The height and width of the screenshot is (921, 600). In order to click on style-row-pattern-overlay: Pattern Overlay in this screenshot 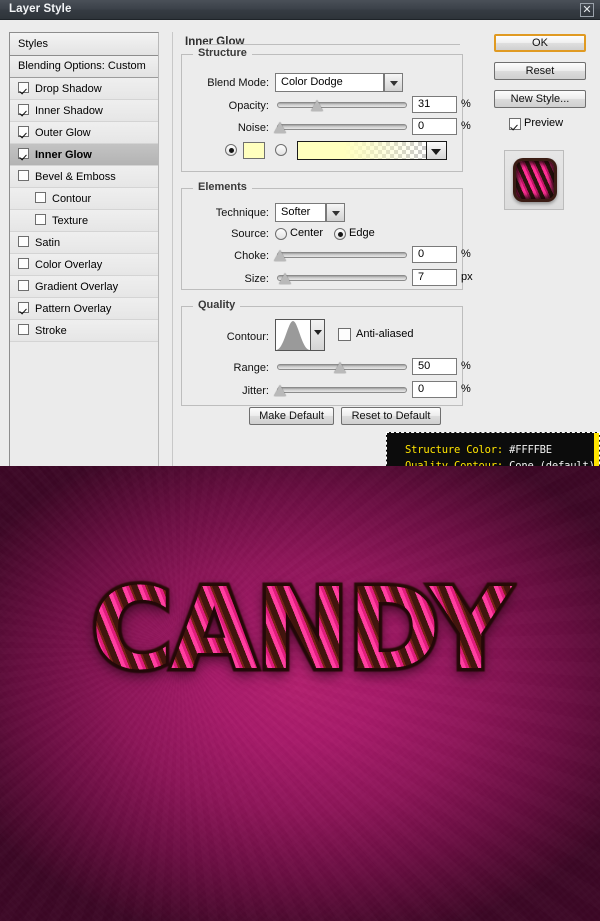, I will do `click(84, 309)`.